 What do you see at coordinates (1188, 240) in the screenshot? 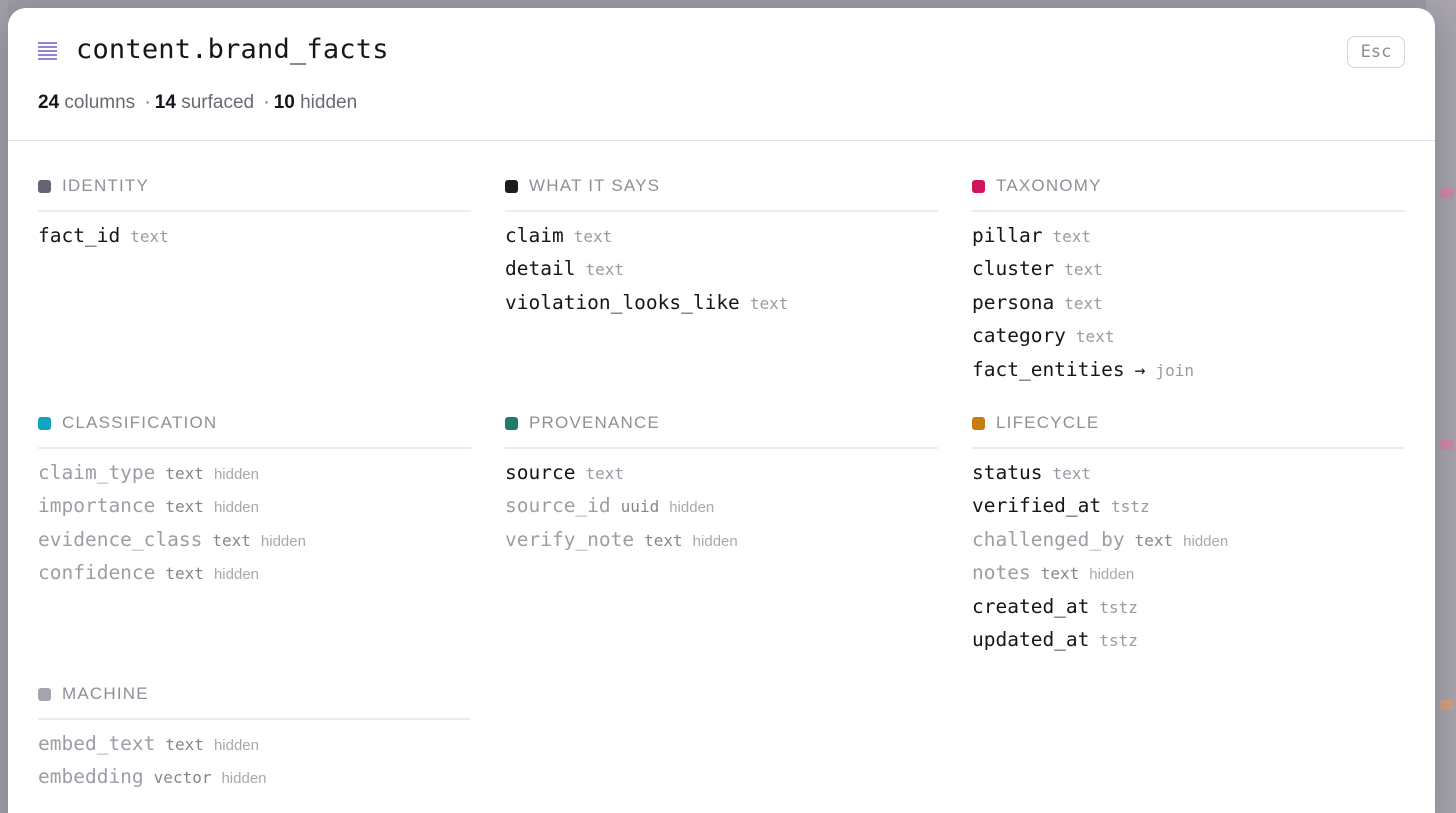
I see `column-row: pillar text` at bounding box center [1188, 240].